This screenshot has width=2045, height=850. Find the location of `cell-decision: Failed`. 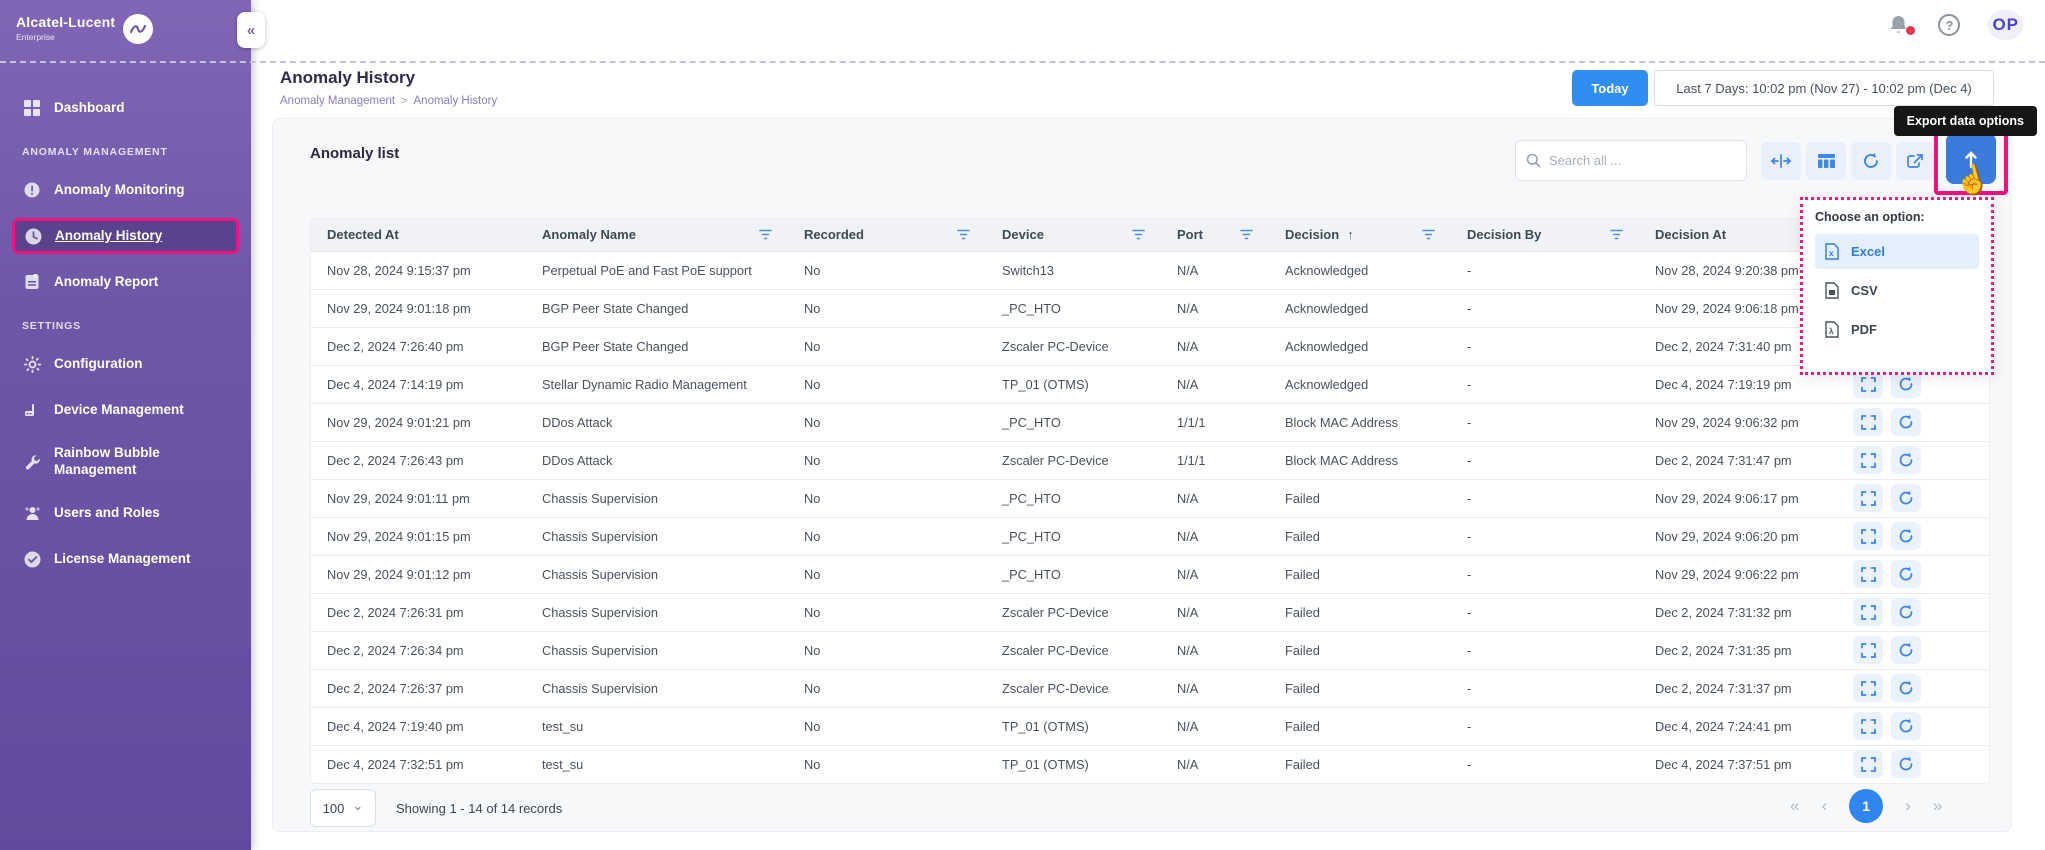

cell-decision: Failed is located at coordinates (1360, 498).